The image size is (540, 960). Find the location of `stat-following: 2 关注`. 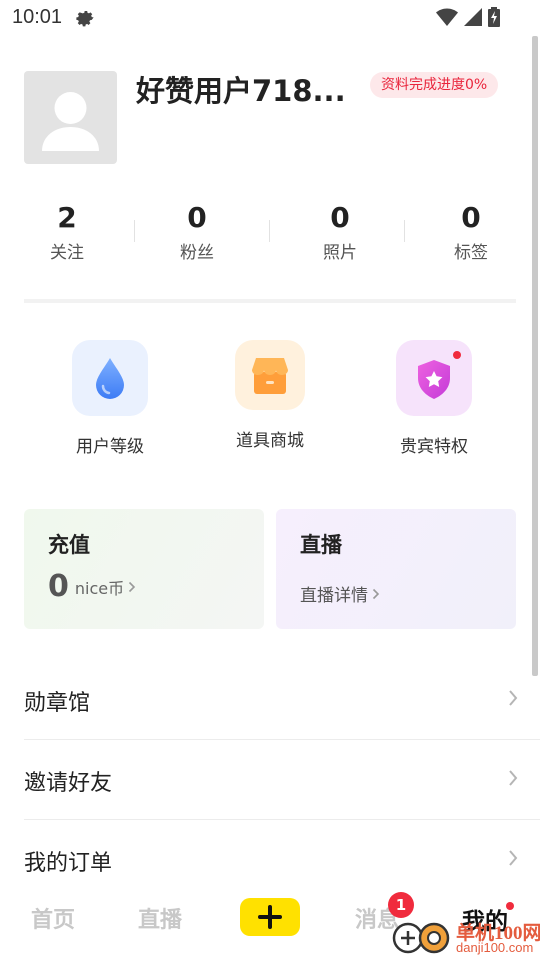

stat-following: 2 关注 is located at coordinates (67, 231).